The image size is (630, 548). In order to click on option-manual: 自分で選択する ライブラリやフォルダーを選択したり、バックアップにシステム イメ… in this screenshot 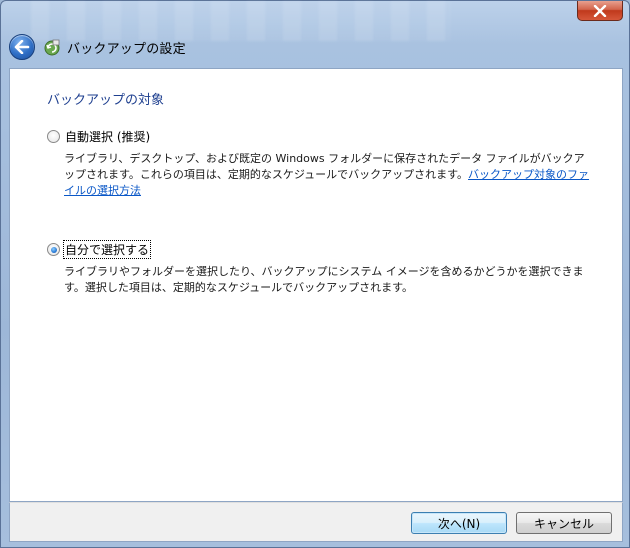, I will do `click(320, 268)`.